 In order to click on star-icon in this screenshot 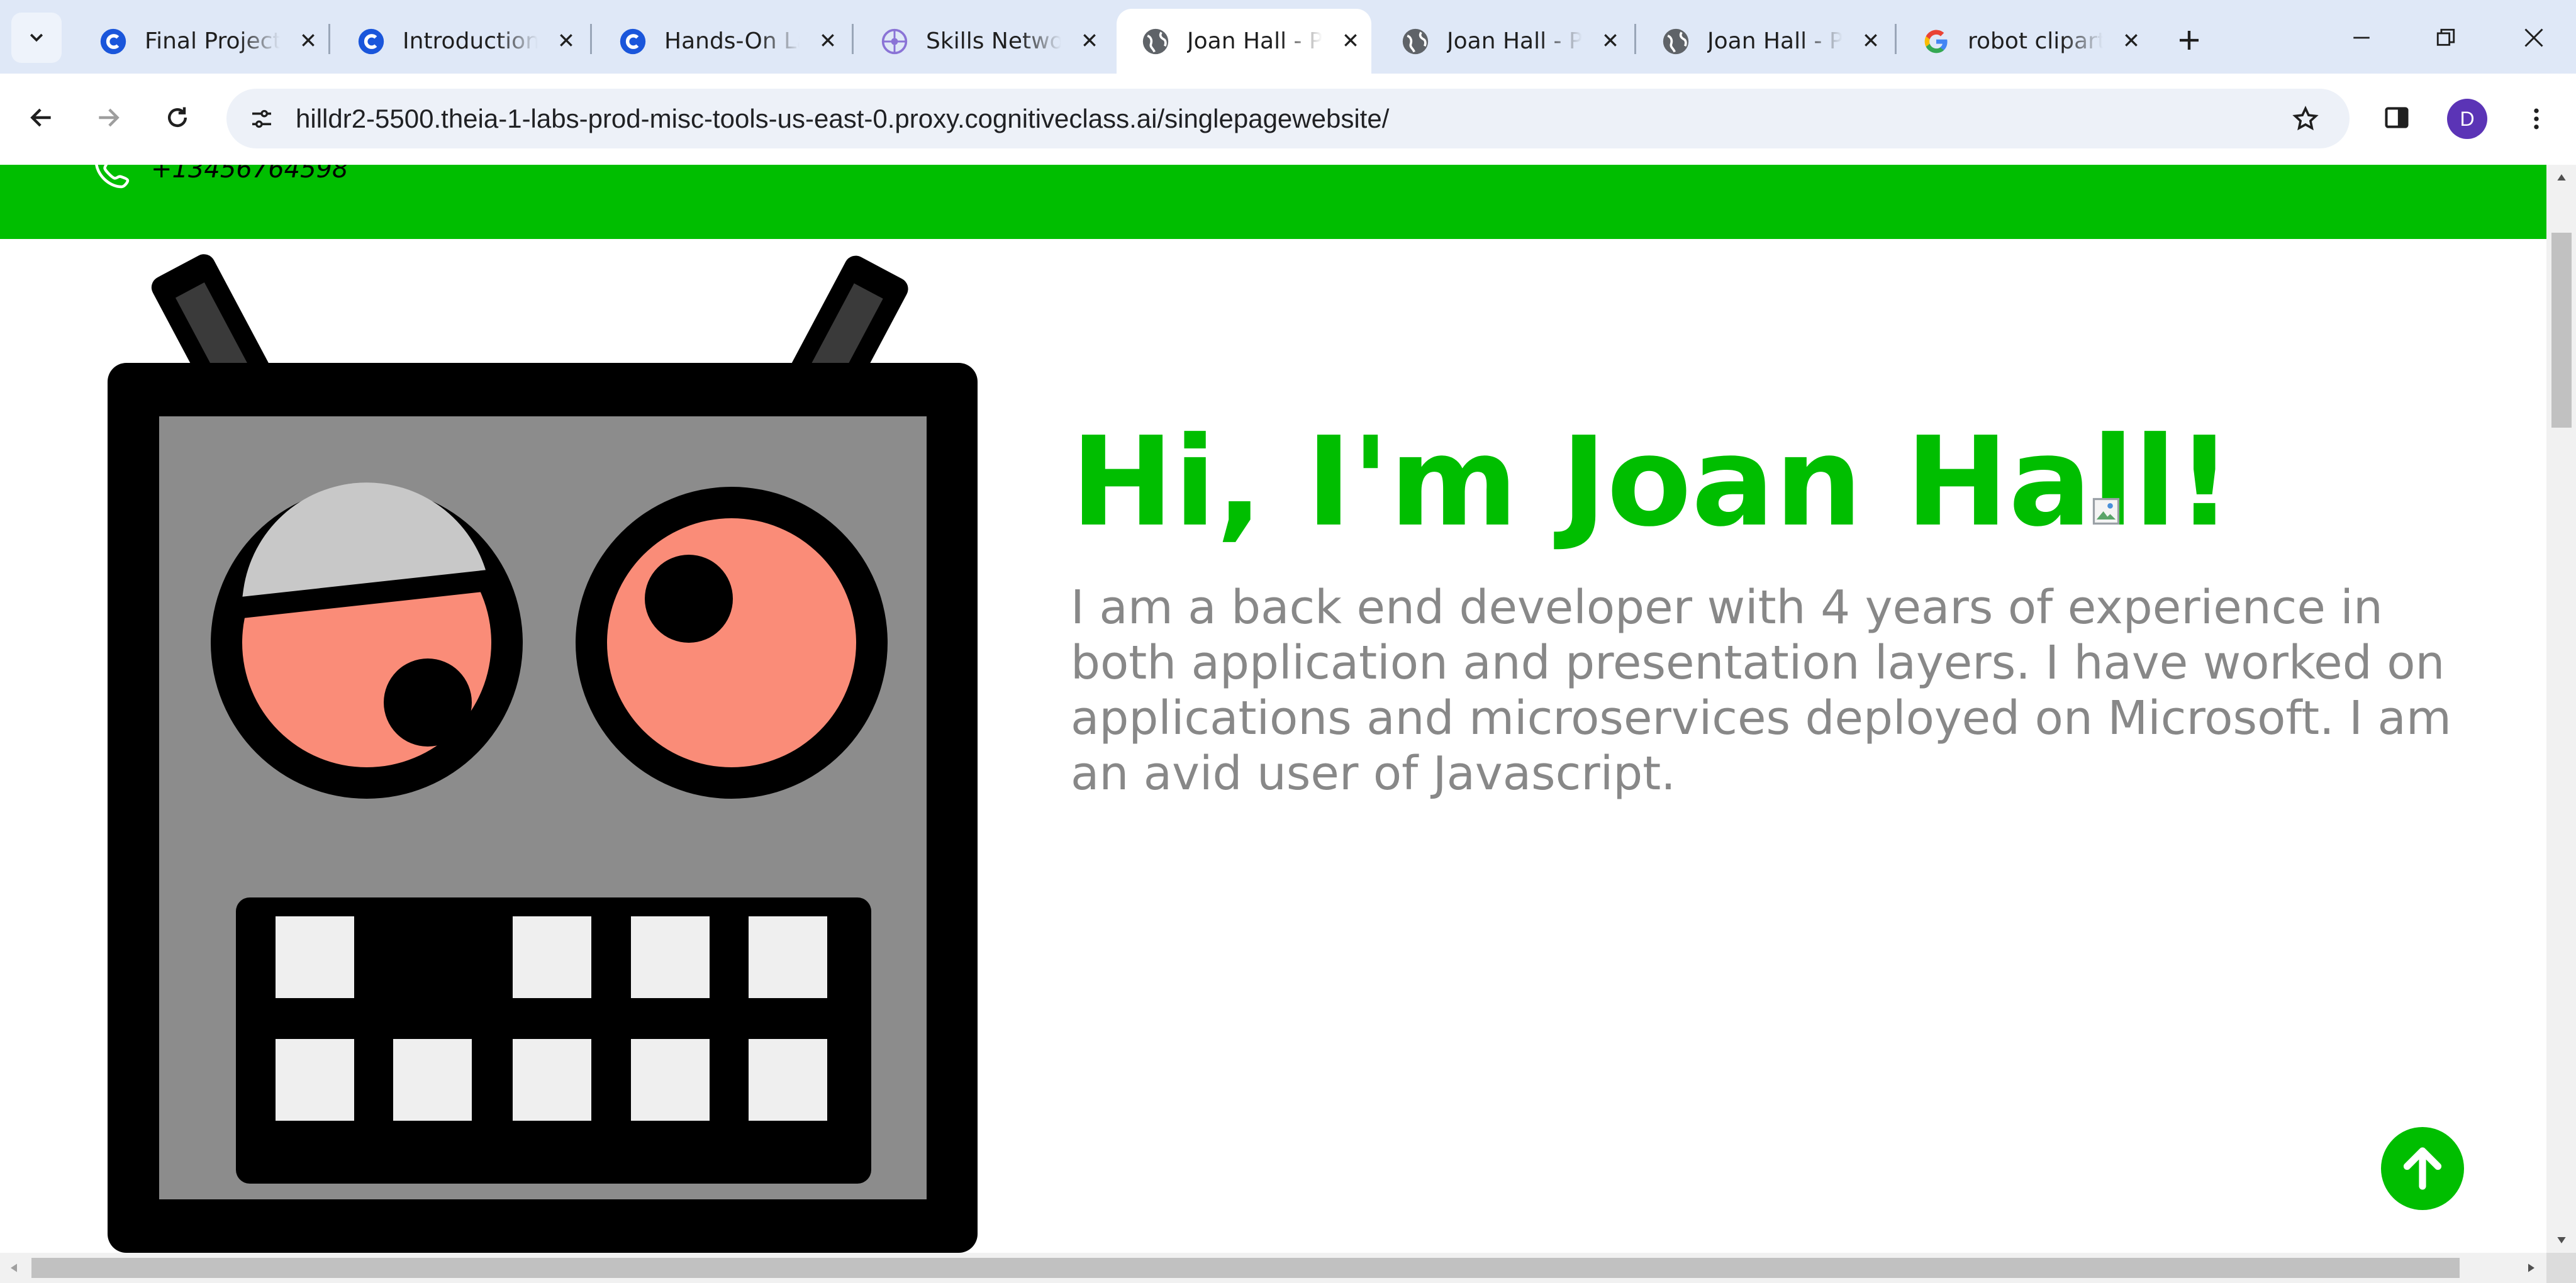, I will do `click(2305, 118)`.